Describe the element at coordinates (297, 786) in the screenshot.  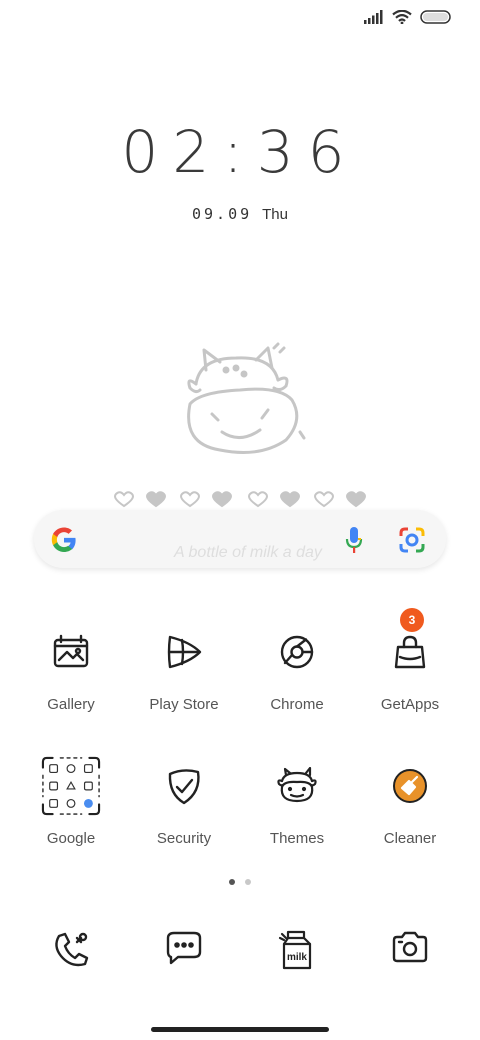
I see `themes-cow-icon` at that location.